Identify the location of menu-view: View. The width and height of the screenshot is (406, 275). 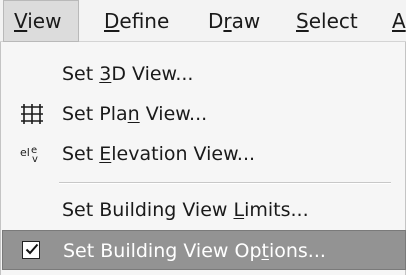
(41, 21).